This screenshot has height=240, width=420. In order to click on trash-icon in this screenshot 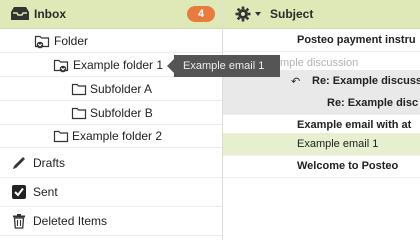, I will do `click(19, 222)`.